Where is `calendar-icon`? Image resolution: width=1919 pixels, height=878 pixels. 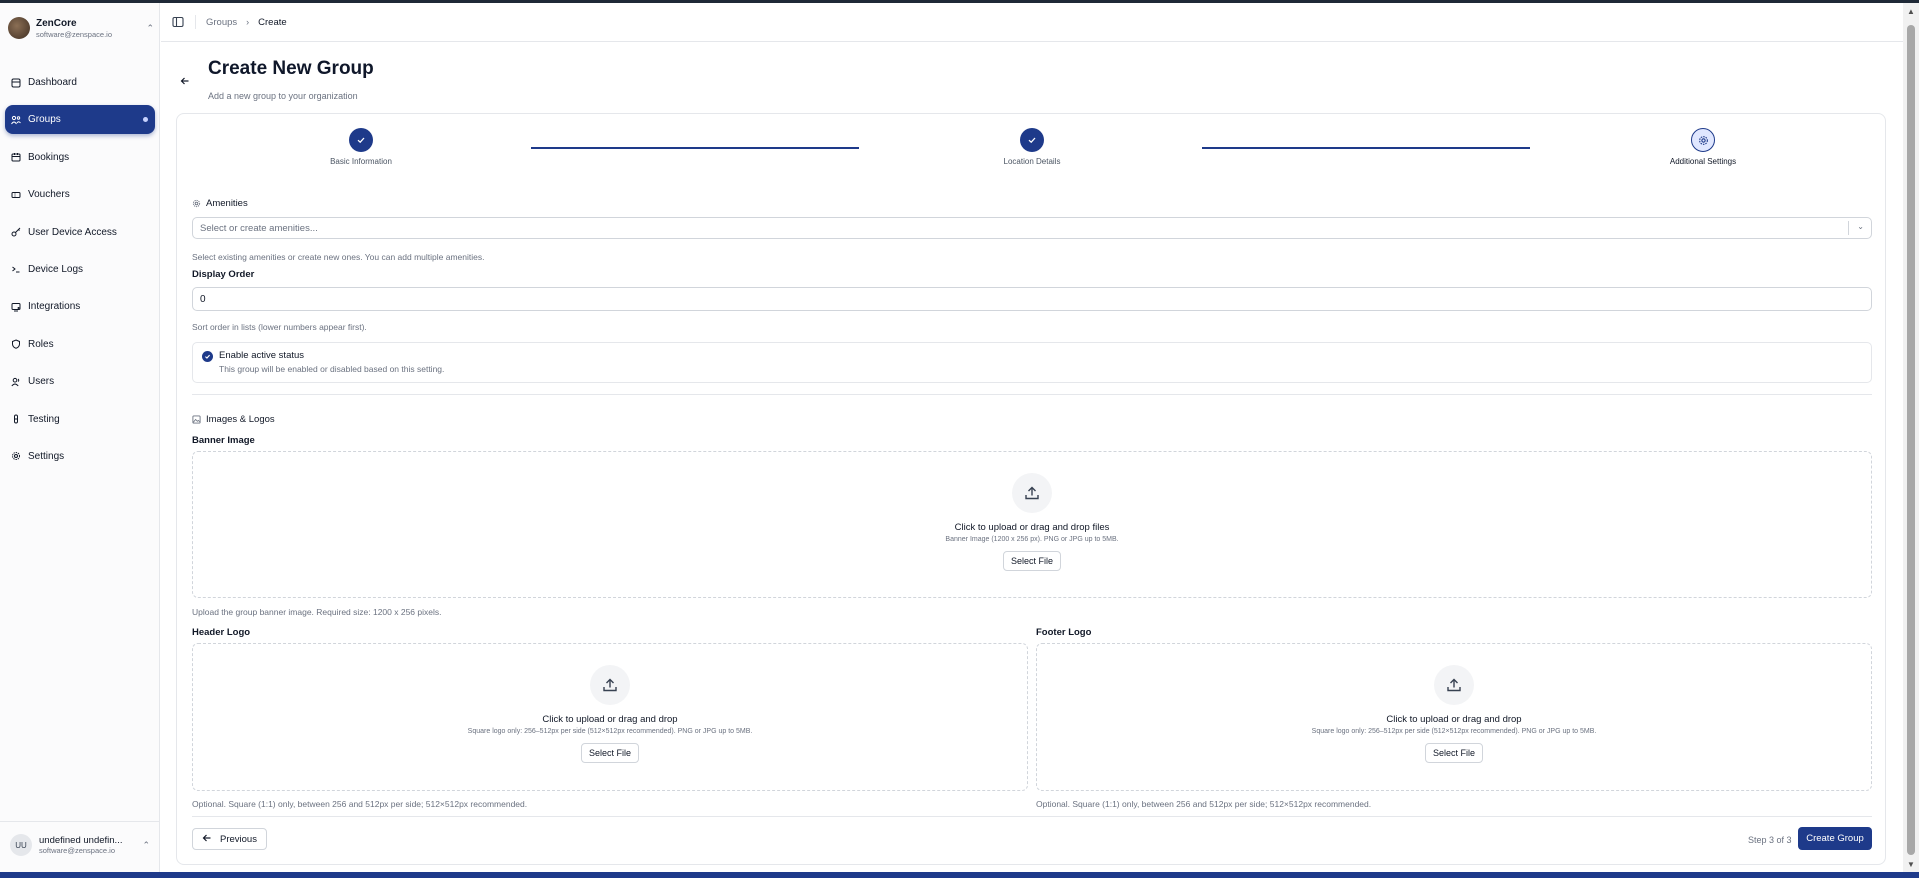
calendar-icon is located at coordinates (16, 157).